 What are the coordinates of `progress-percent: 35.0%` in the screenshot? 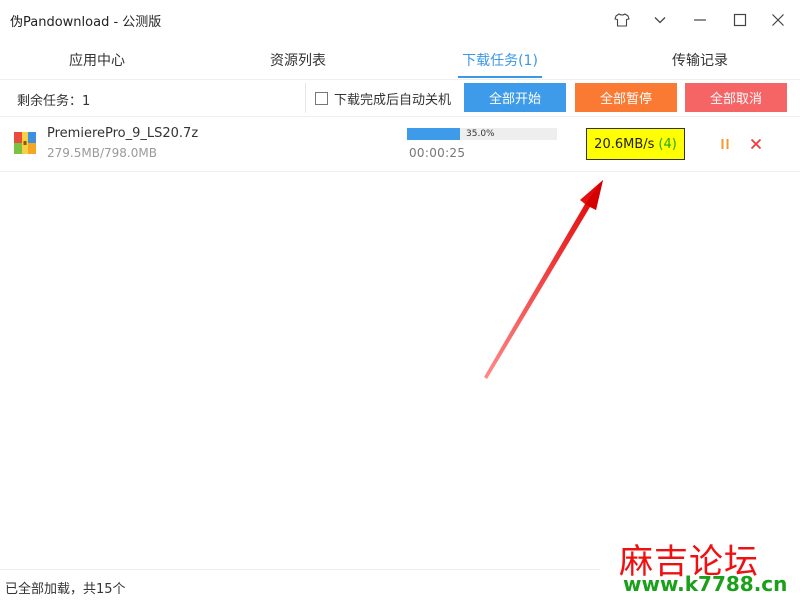 It's located at (480, 134).